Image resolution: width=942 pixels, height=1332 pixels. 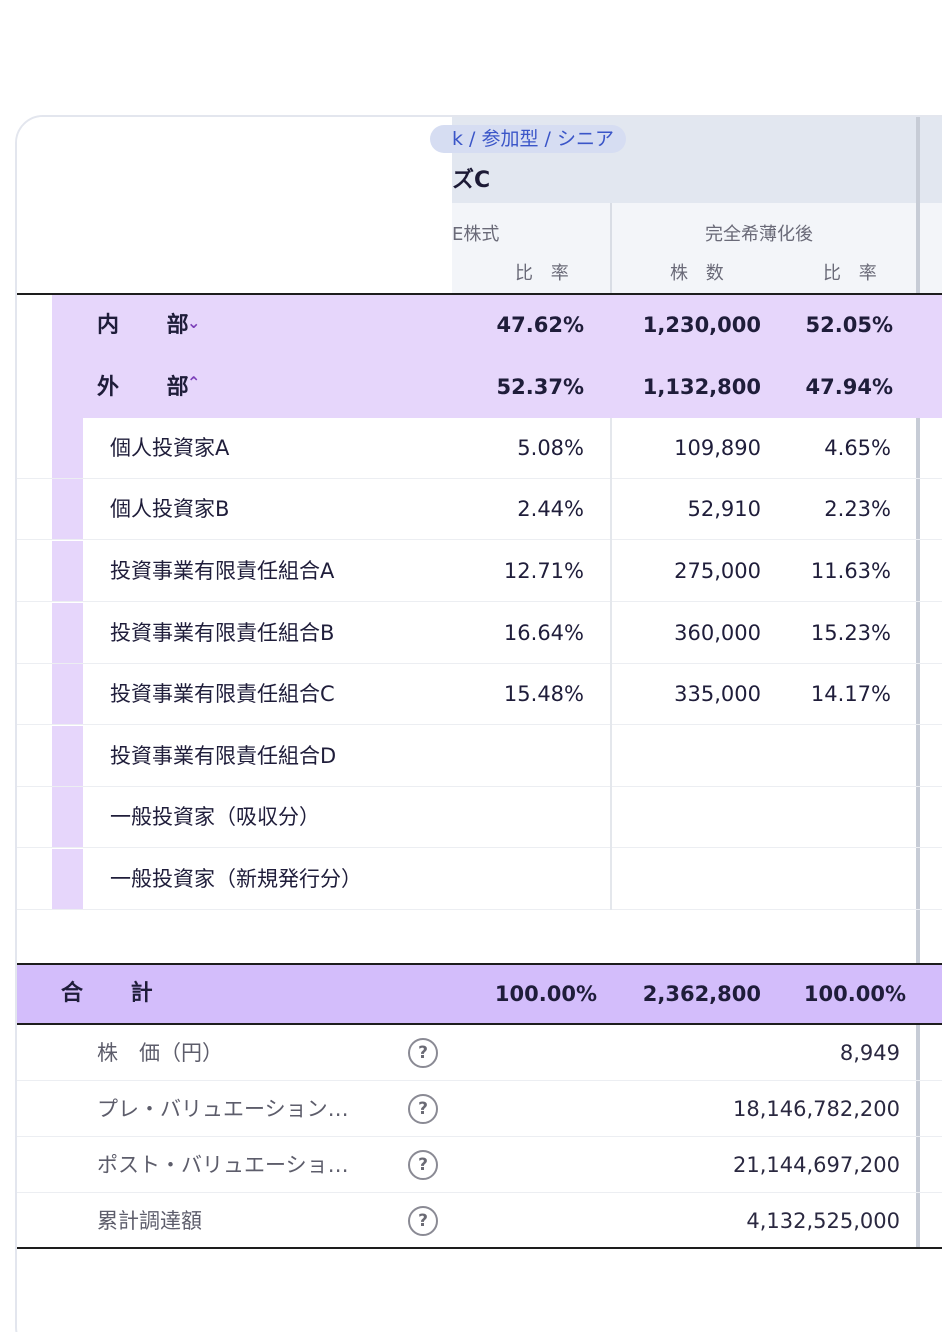 I want to click on diluted-ratio-cell: 47.94%, so click(x=849, y=387).